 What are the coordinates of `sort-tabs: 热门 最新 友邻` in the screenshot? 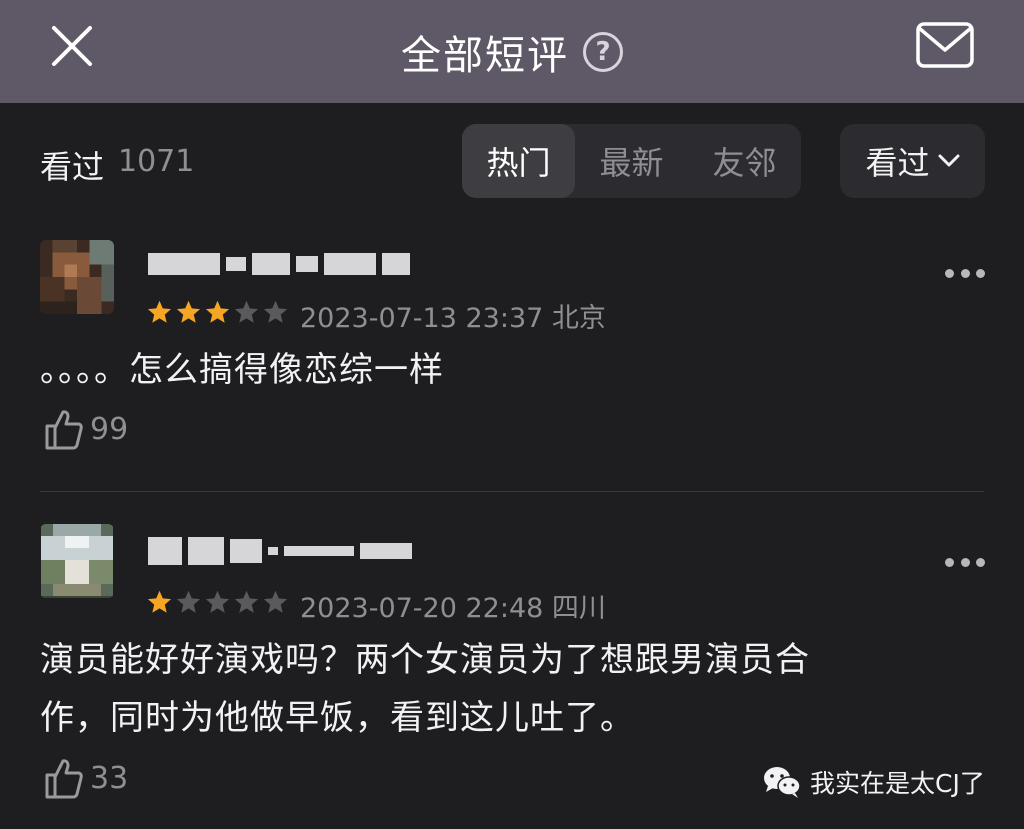 It's located at (631, 161).